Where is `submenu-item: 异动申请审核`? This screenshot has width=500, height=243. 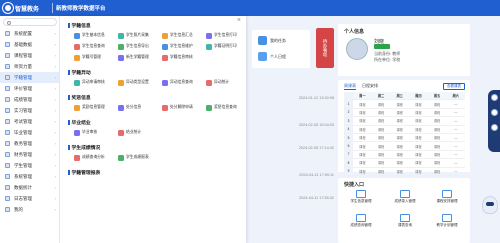 submenu-item: 异动申请审核 is located at coordinates (93, 82).